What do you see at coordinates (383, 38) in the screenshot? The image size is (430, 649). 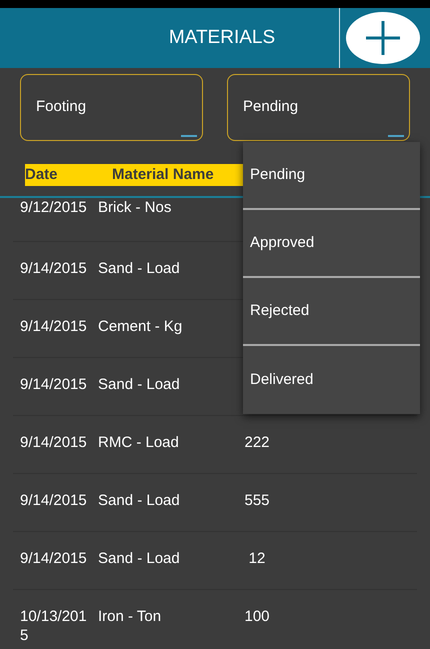 I see `plus-icon` at bounding box center [383, 38].